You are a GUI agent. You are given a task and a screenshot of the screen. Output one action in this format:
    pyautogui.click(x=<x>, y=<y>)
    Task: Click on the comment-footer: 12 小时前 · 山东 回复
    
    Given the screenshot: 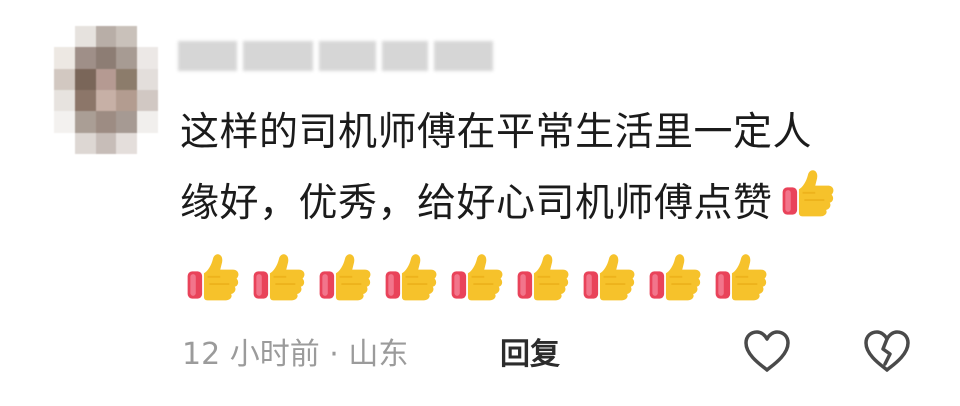 What is the action you would take?
    pyautogui.click(x=552, y=351)
    